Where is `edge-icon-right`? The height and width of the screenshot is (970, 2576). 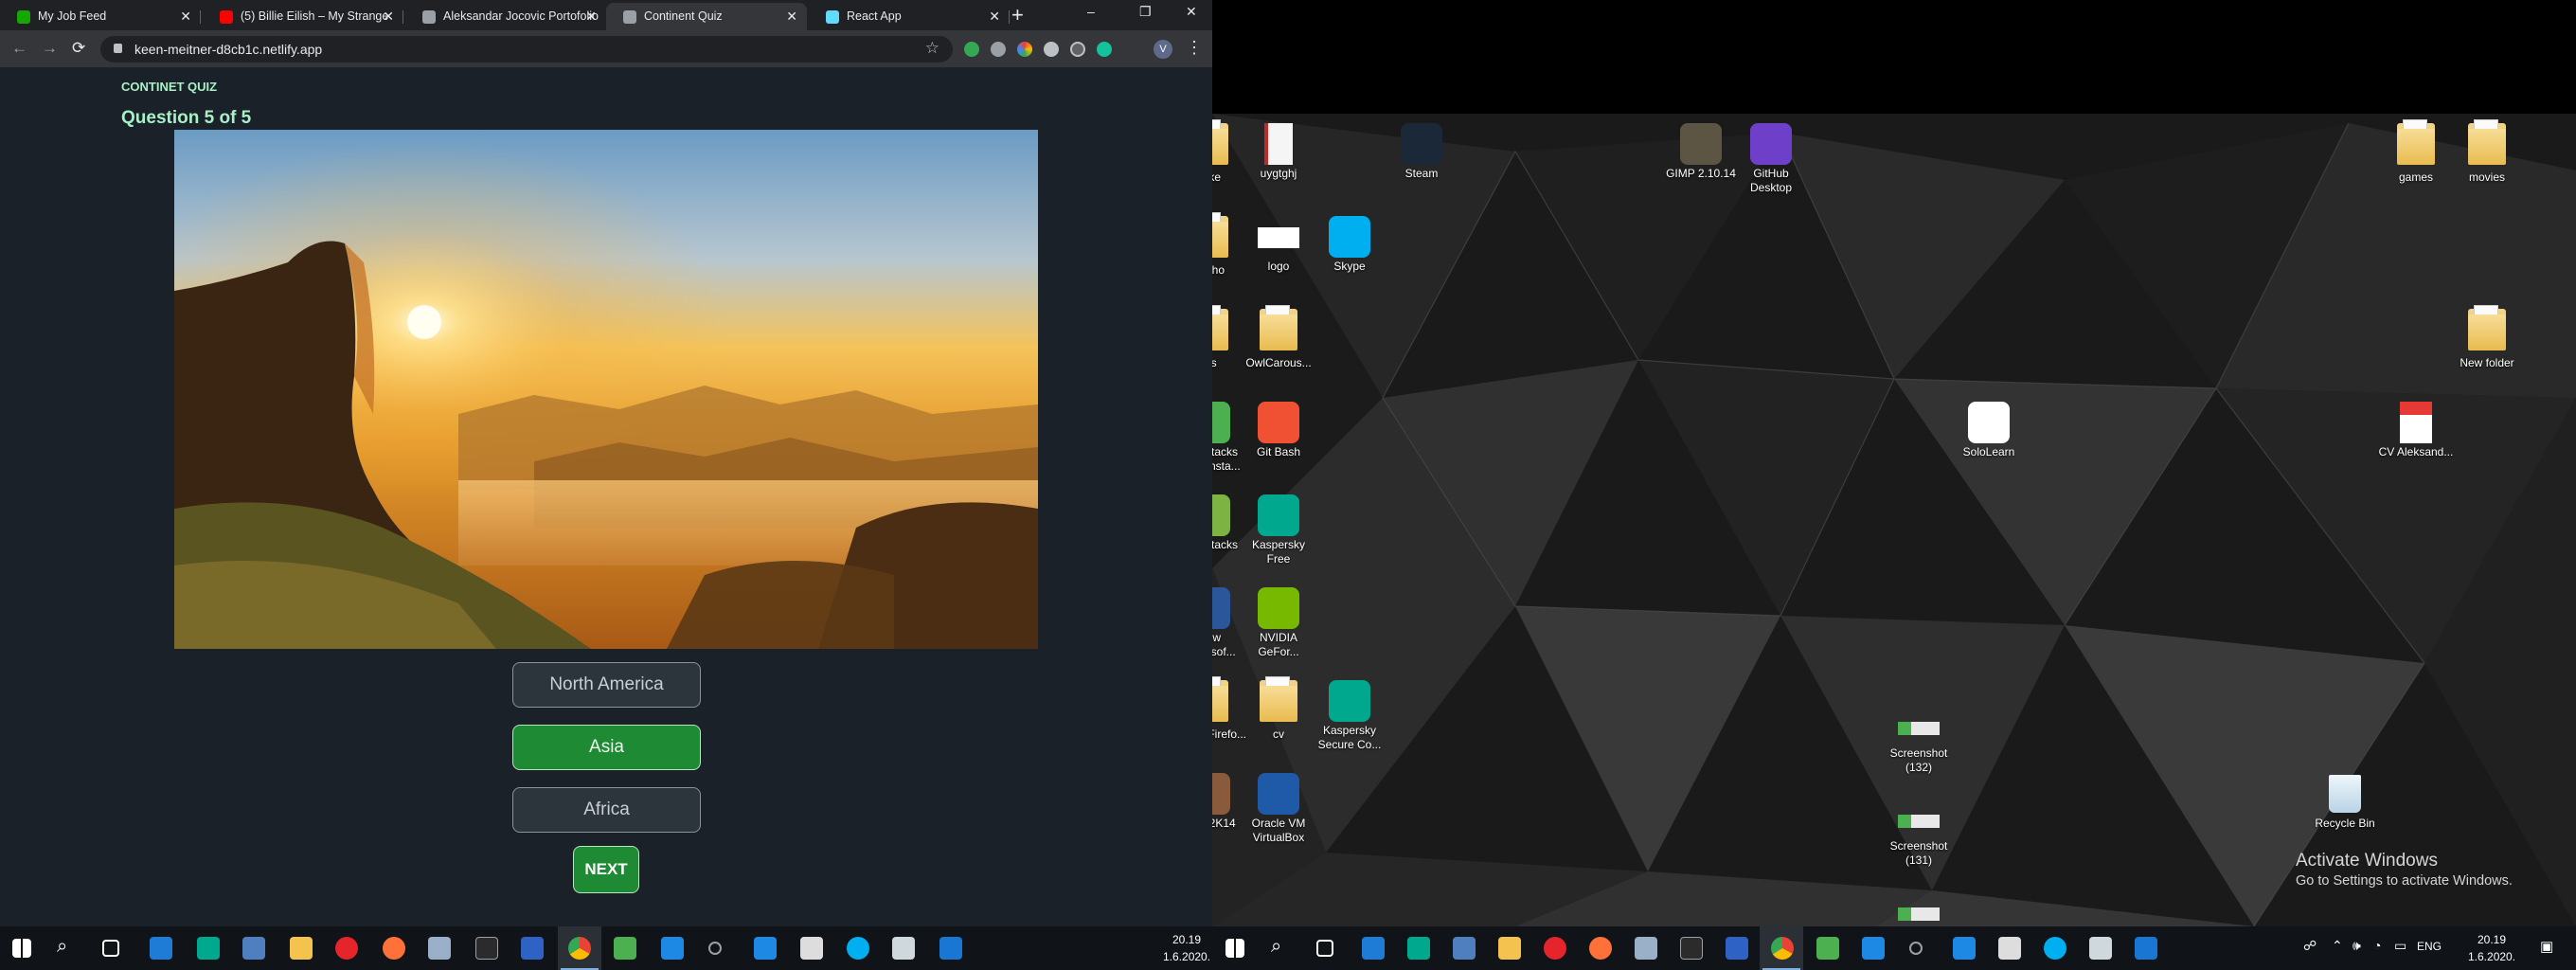 edge-icon-right is located at coordinates (1373, 948).